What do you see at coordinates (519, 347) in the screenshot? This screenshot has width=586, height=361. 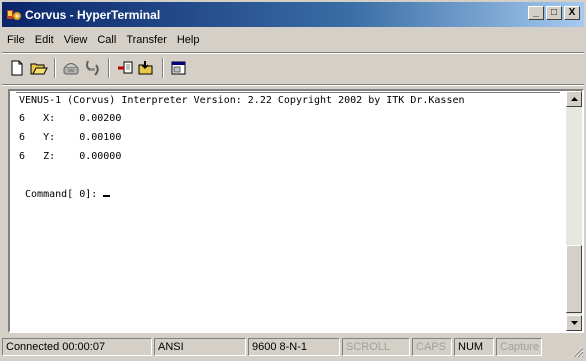 I see `status-capture: Capture` at bounding box center [519, 347].